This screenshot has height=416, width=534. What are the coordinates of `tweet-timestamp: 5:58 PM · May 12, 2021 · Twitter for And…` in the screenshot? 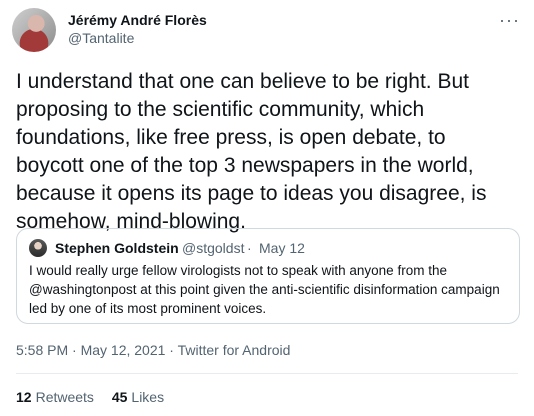 It's located at (153, 350).